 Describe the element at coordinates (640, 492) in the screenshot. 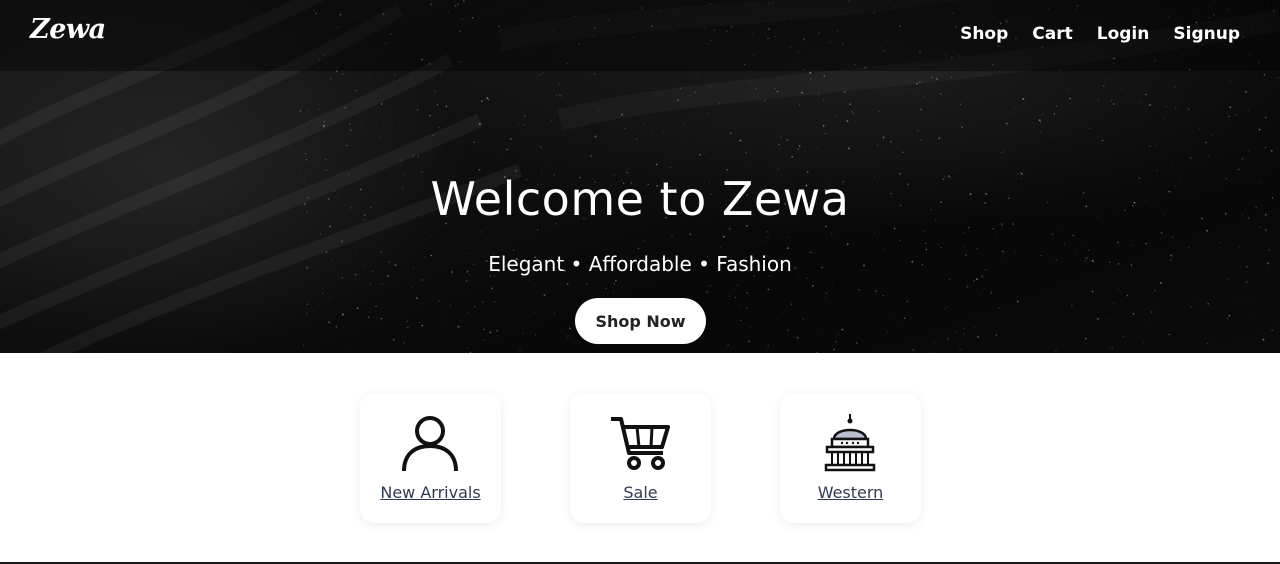

I see `category-label: Sale` at that location.